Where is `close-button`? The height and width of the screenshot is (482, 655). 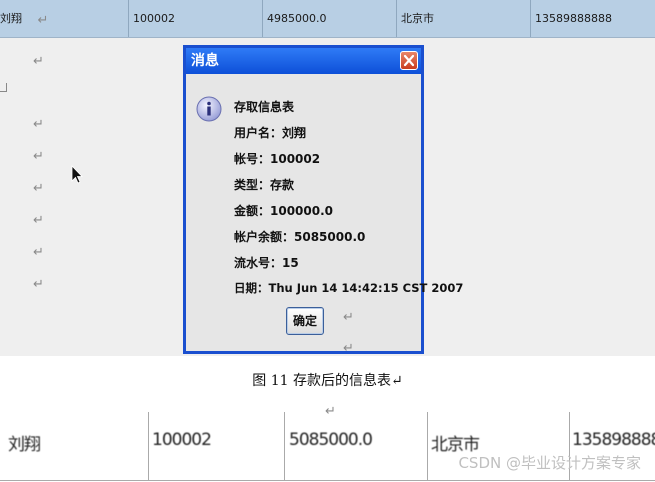 close-button is located at coordinates (409, 60).